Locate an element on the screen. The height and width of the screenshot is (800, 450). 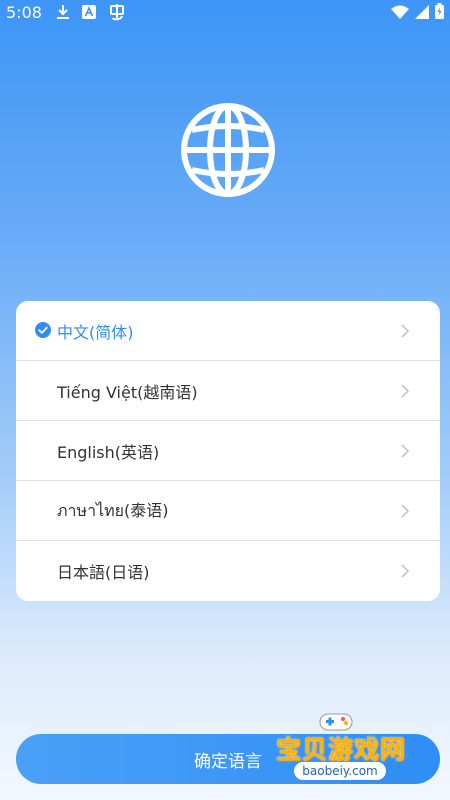
watermark-title: 宝贝游戏网 is located at coordinates (341, 749).